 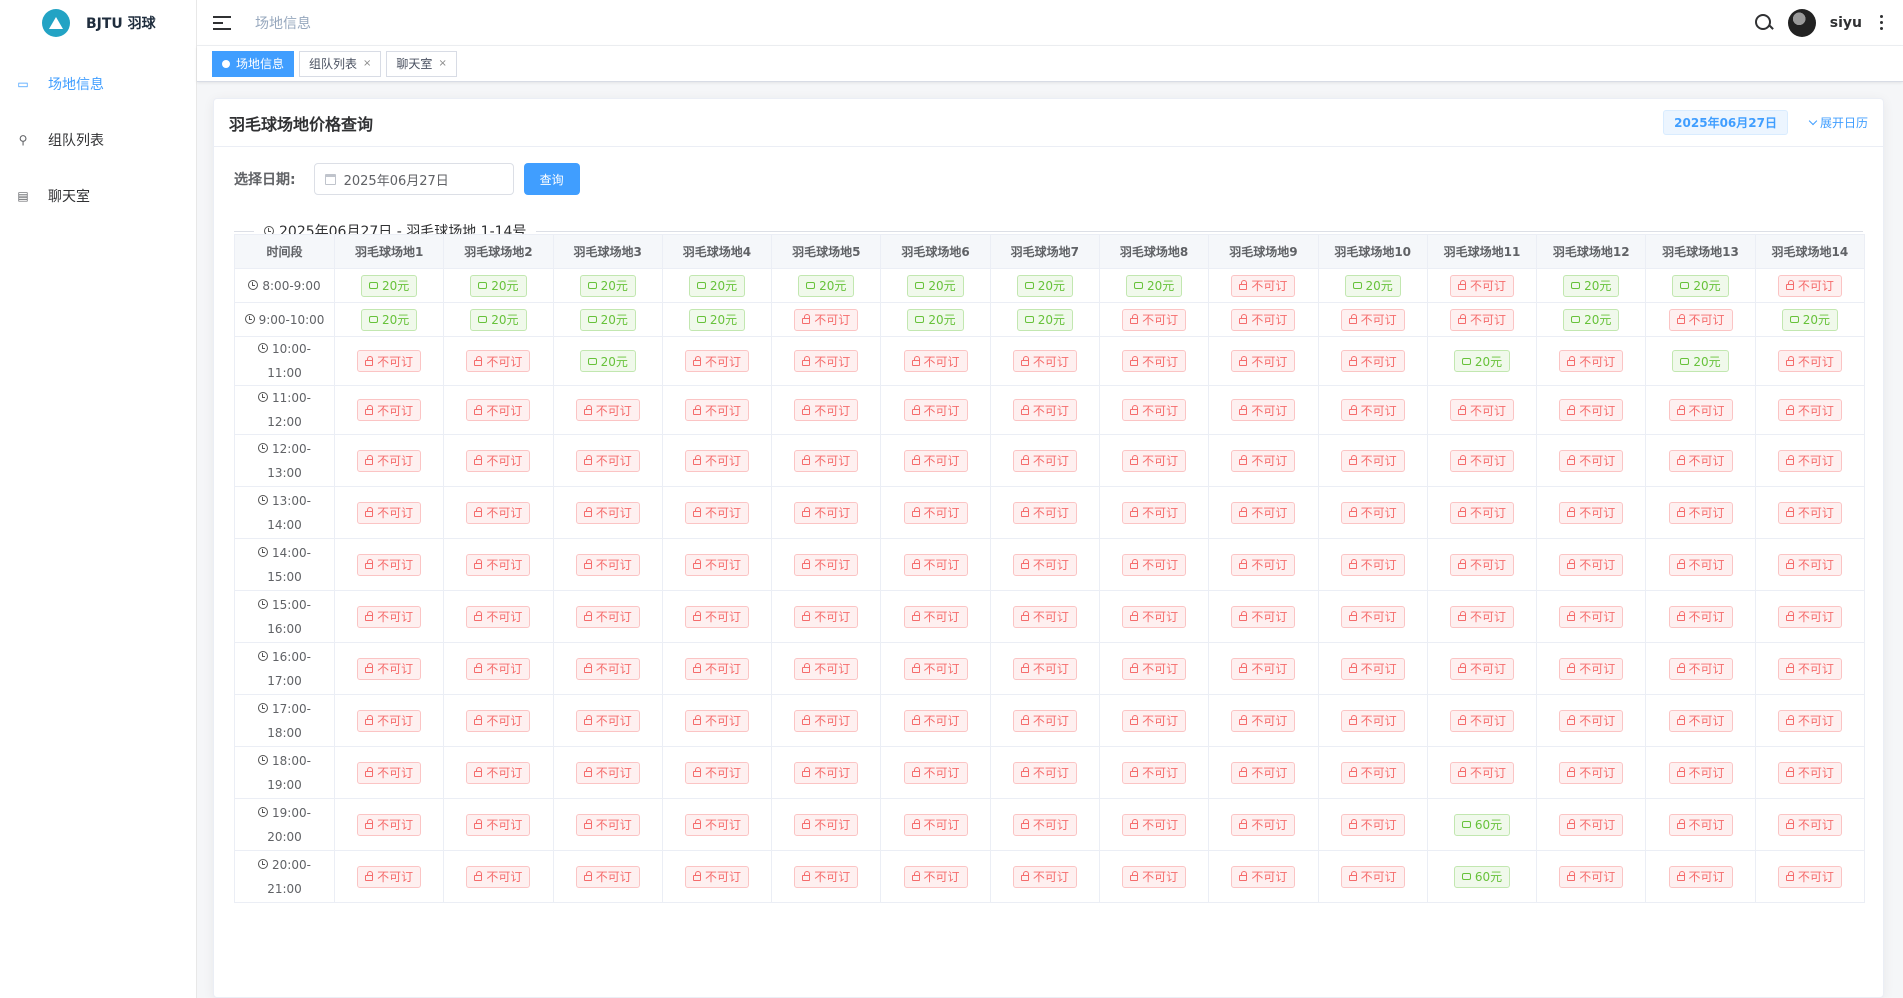 What do you see at coordinates (551, 179) in the screenshot?
I see `query-button: 查询` at bounding box center [551, 179].